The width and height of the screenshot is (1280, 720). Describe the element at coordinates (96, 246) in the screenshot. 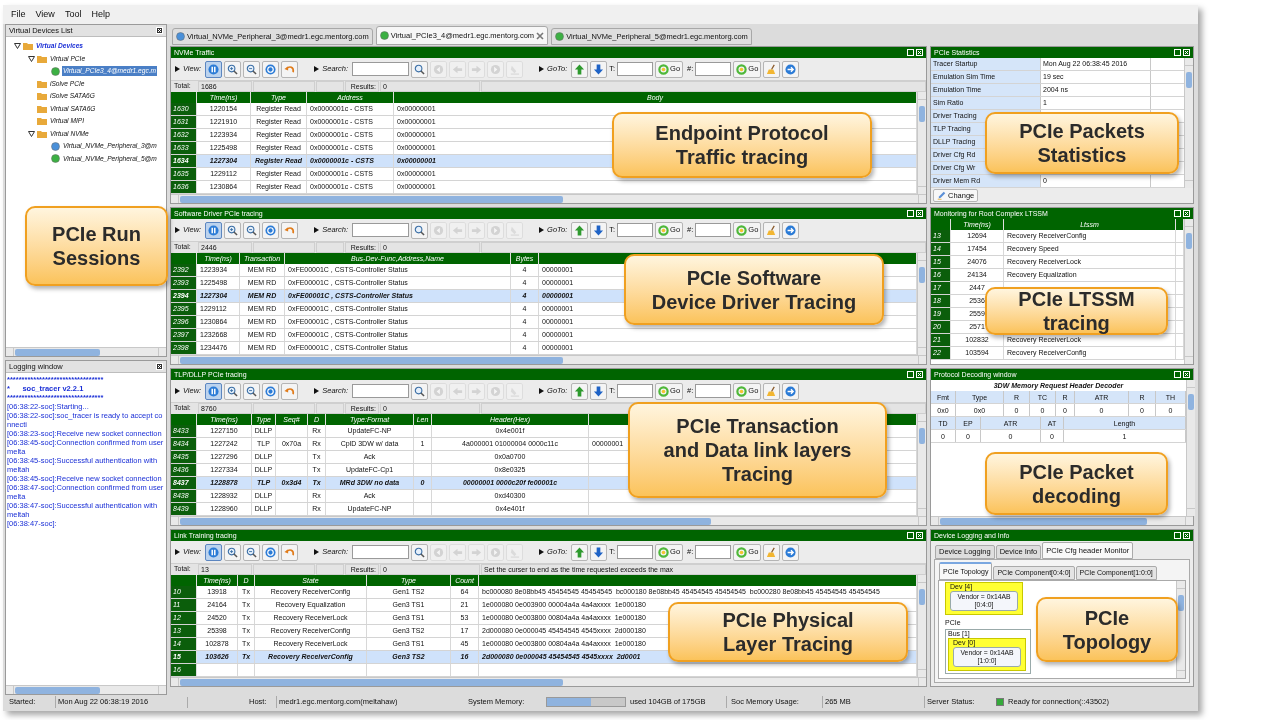

I see `callout-tooltip: PCIe Run Sessions` at that location.